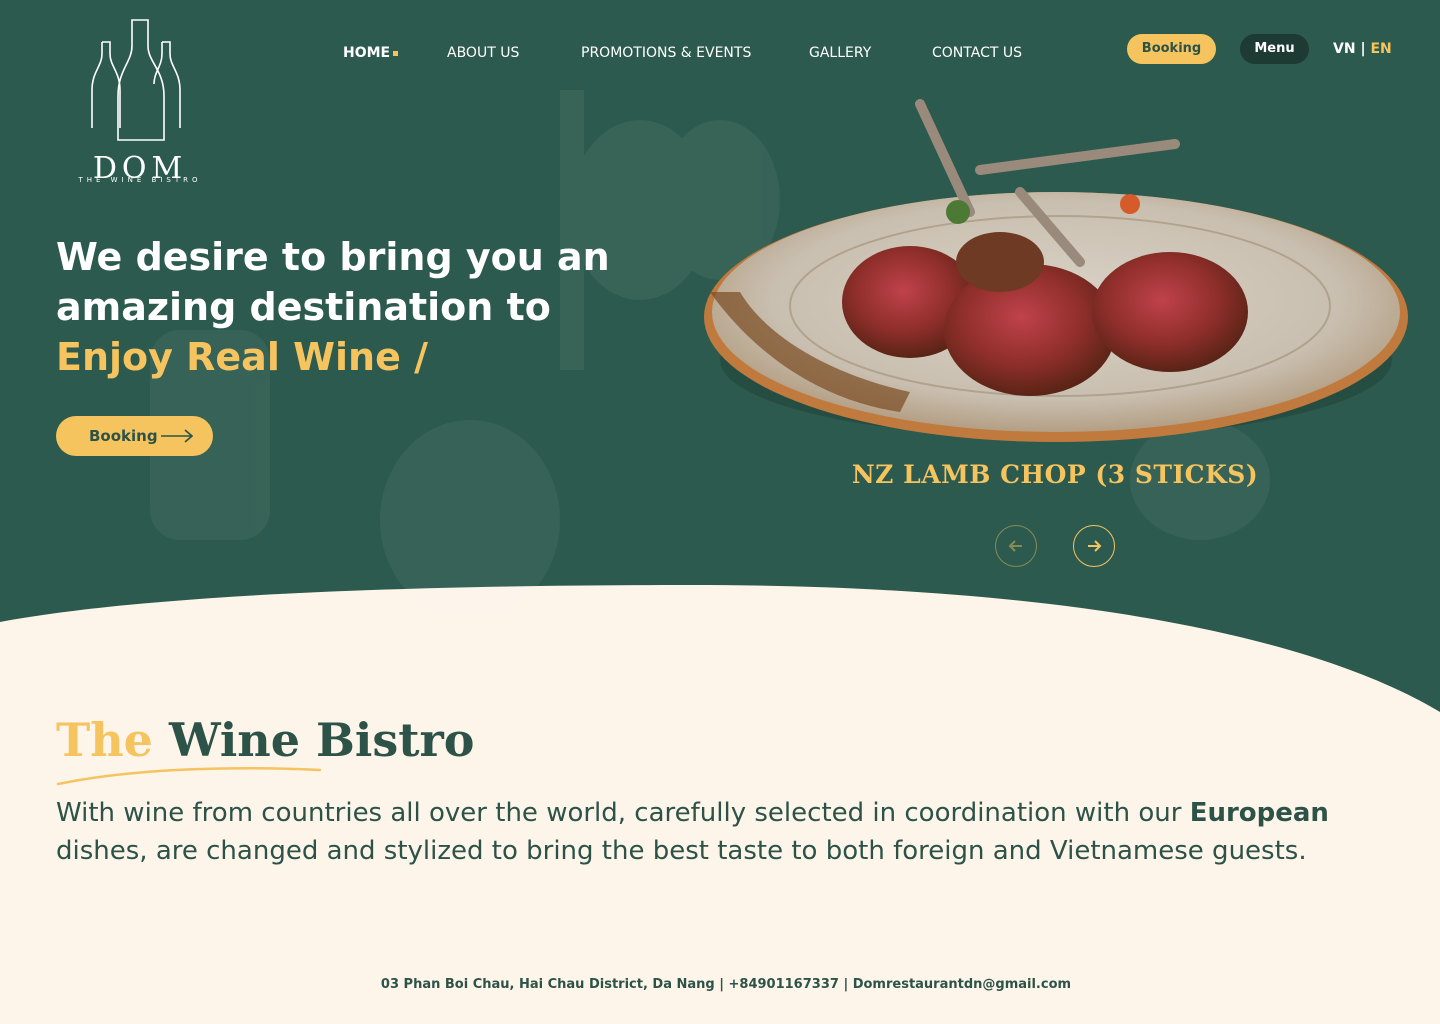 This screenshot has height=1024, width=1440. Describe the element at coordinates (136, 80) in the screenshot. I see `wine-bottles-icon` at that location.